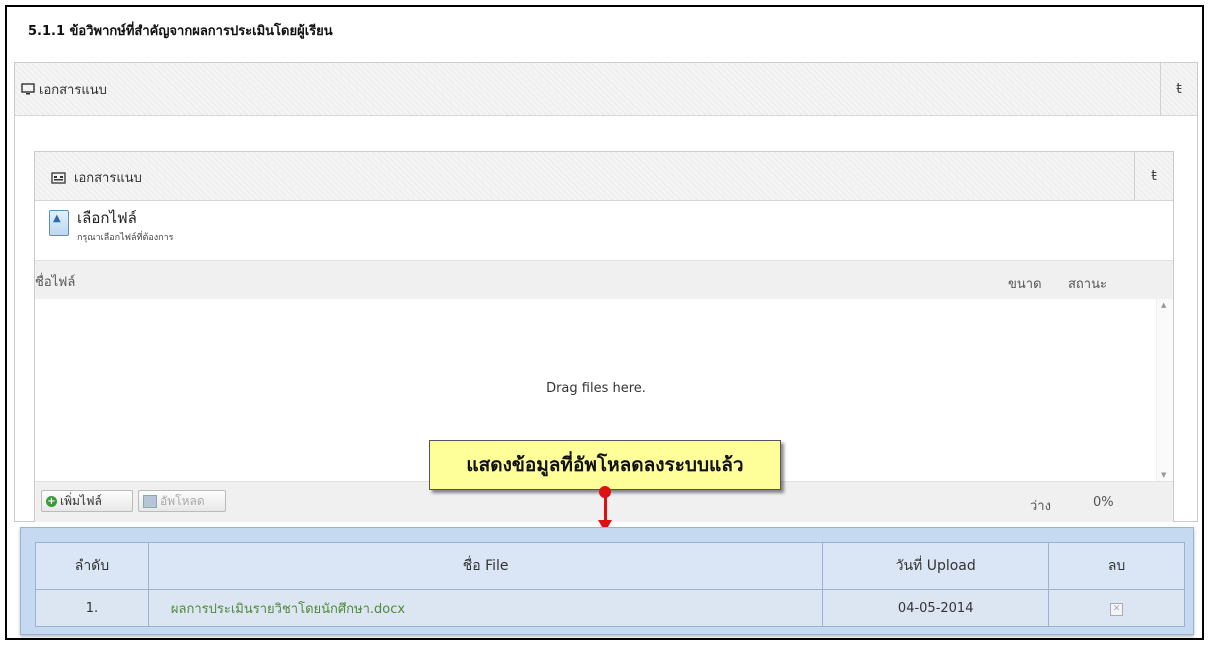 The image size is (1211, 648). What do you see at coordinates (1025, 284) in the screenshot?
I see `column-size: ขนาด` at bounding box center [1025, 284].